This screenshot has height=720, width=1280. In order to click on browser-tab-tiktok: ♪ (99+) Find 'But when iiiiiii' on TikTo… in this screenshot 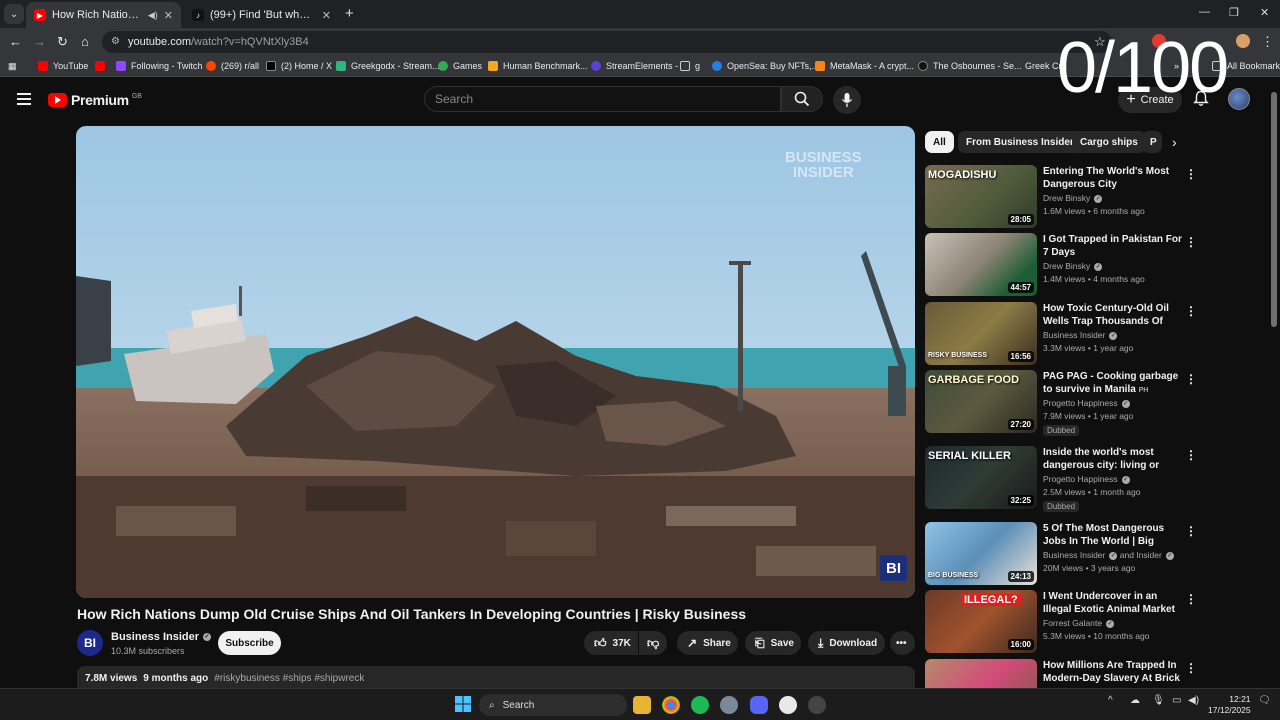, I will do `click(261, 15)`.